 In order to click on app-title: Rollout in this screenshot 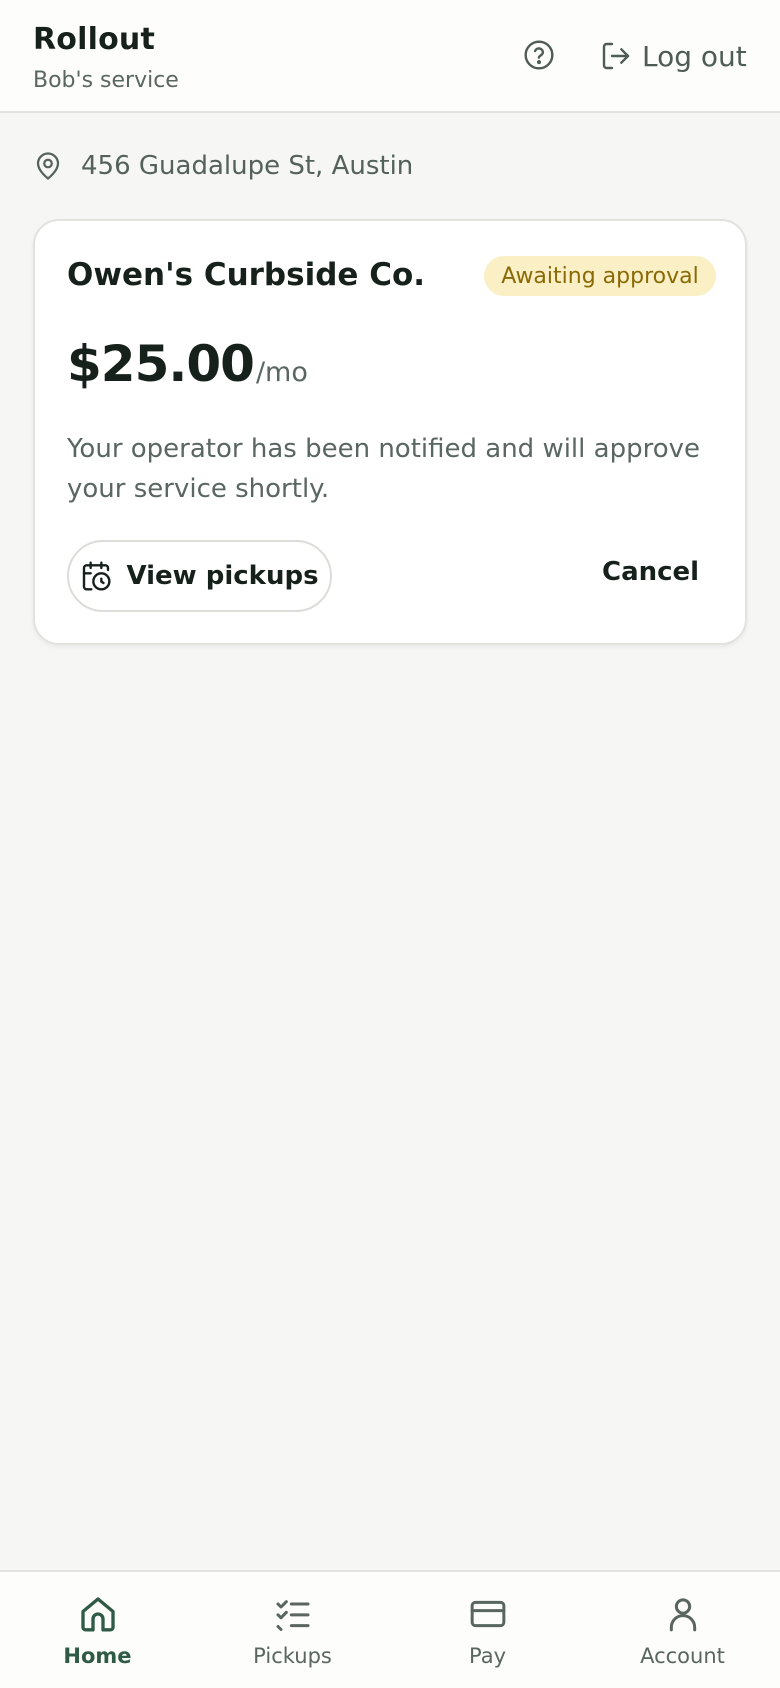, I will do `click(94, 39)`.